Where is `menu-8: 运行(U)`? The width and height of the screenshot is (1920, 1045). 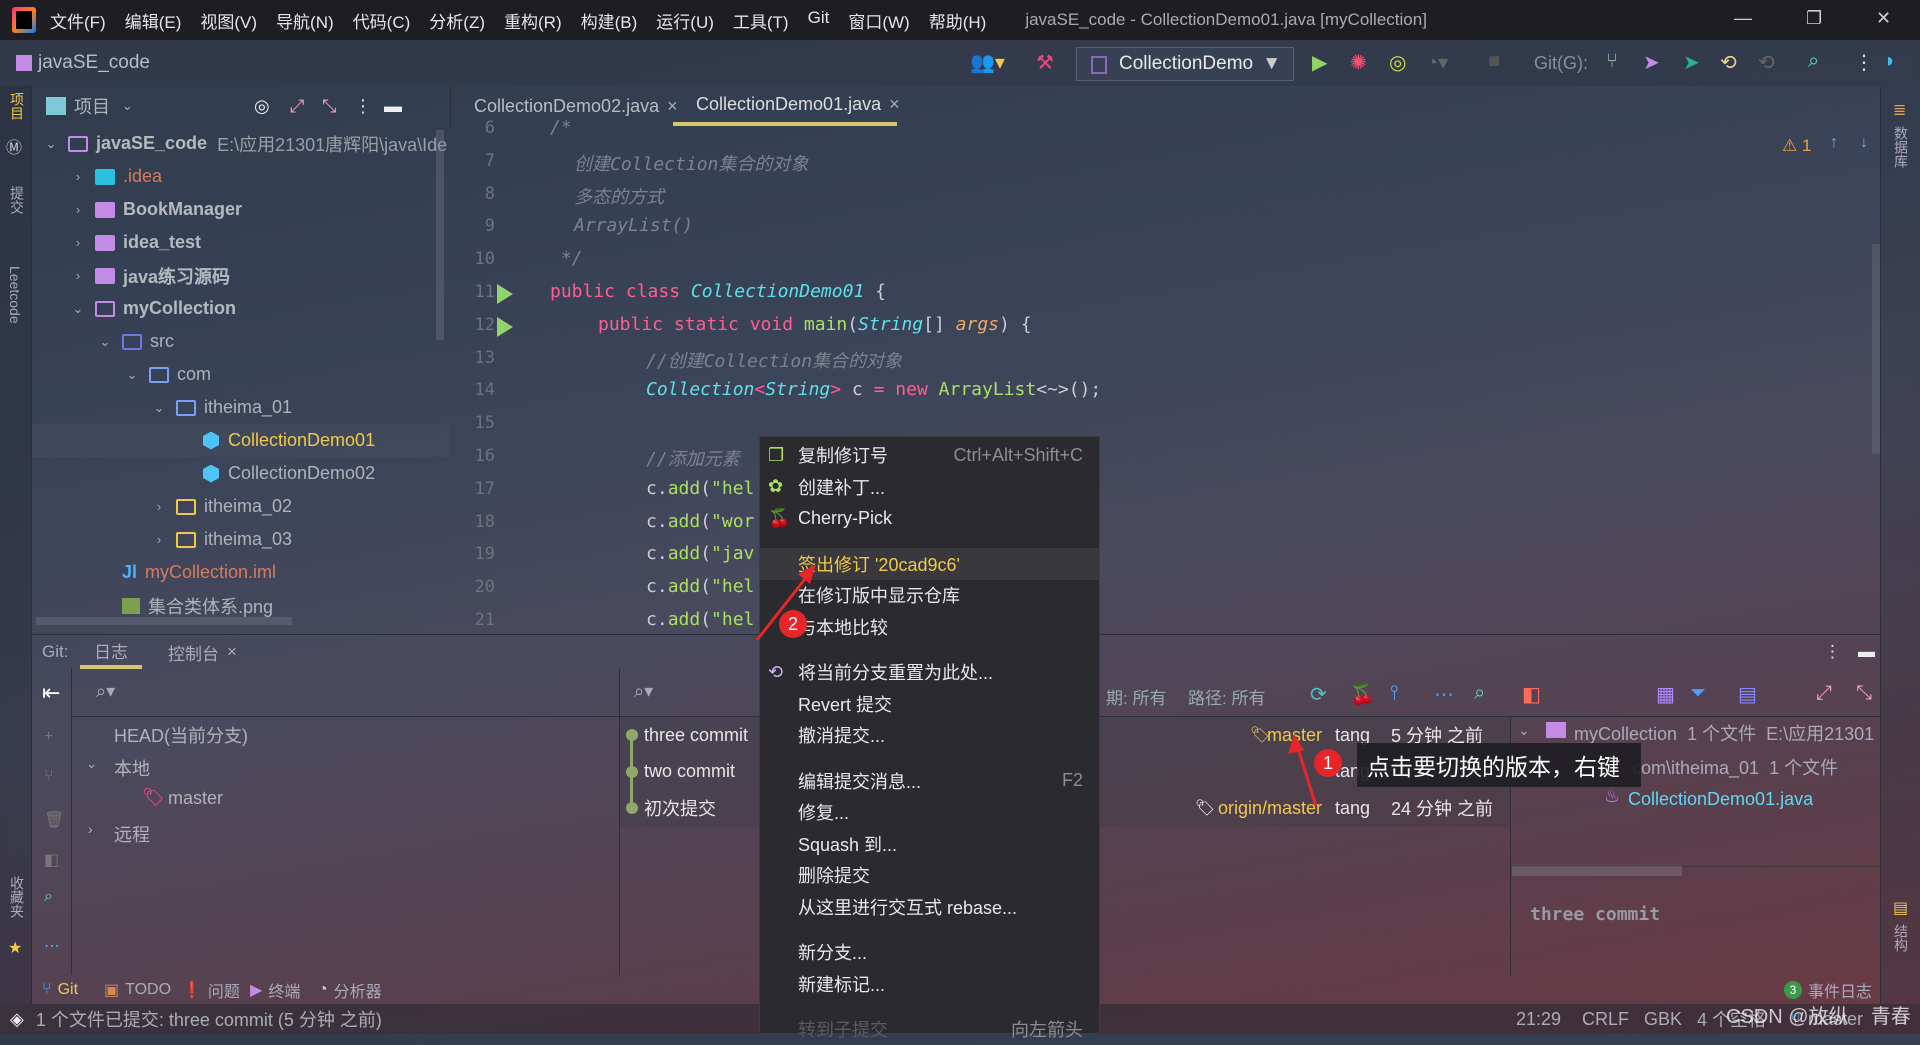 menu-8: 运行(U) is located at coordinates (685, 20).